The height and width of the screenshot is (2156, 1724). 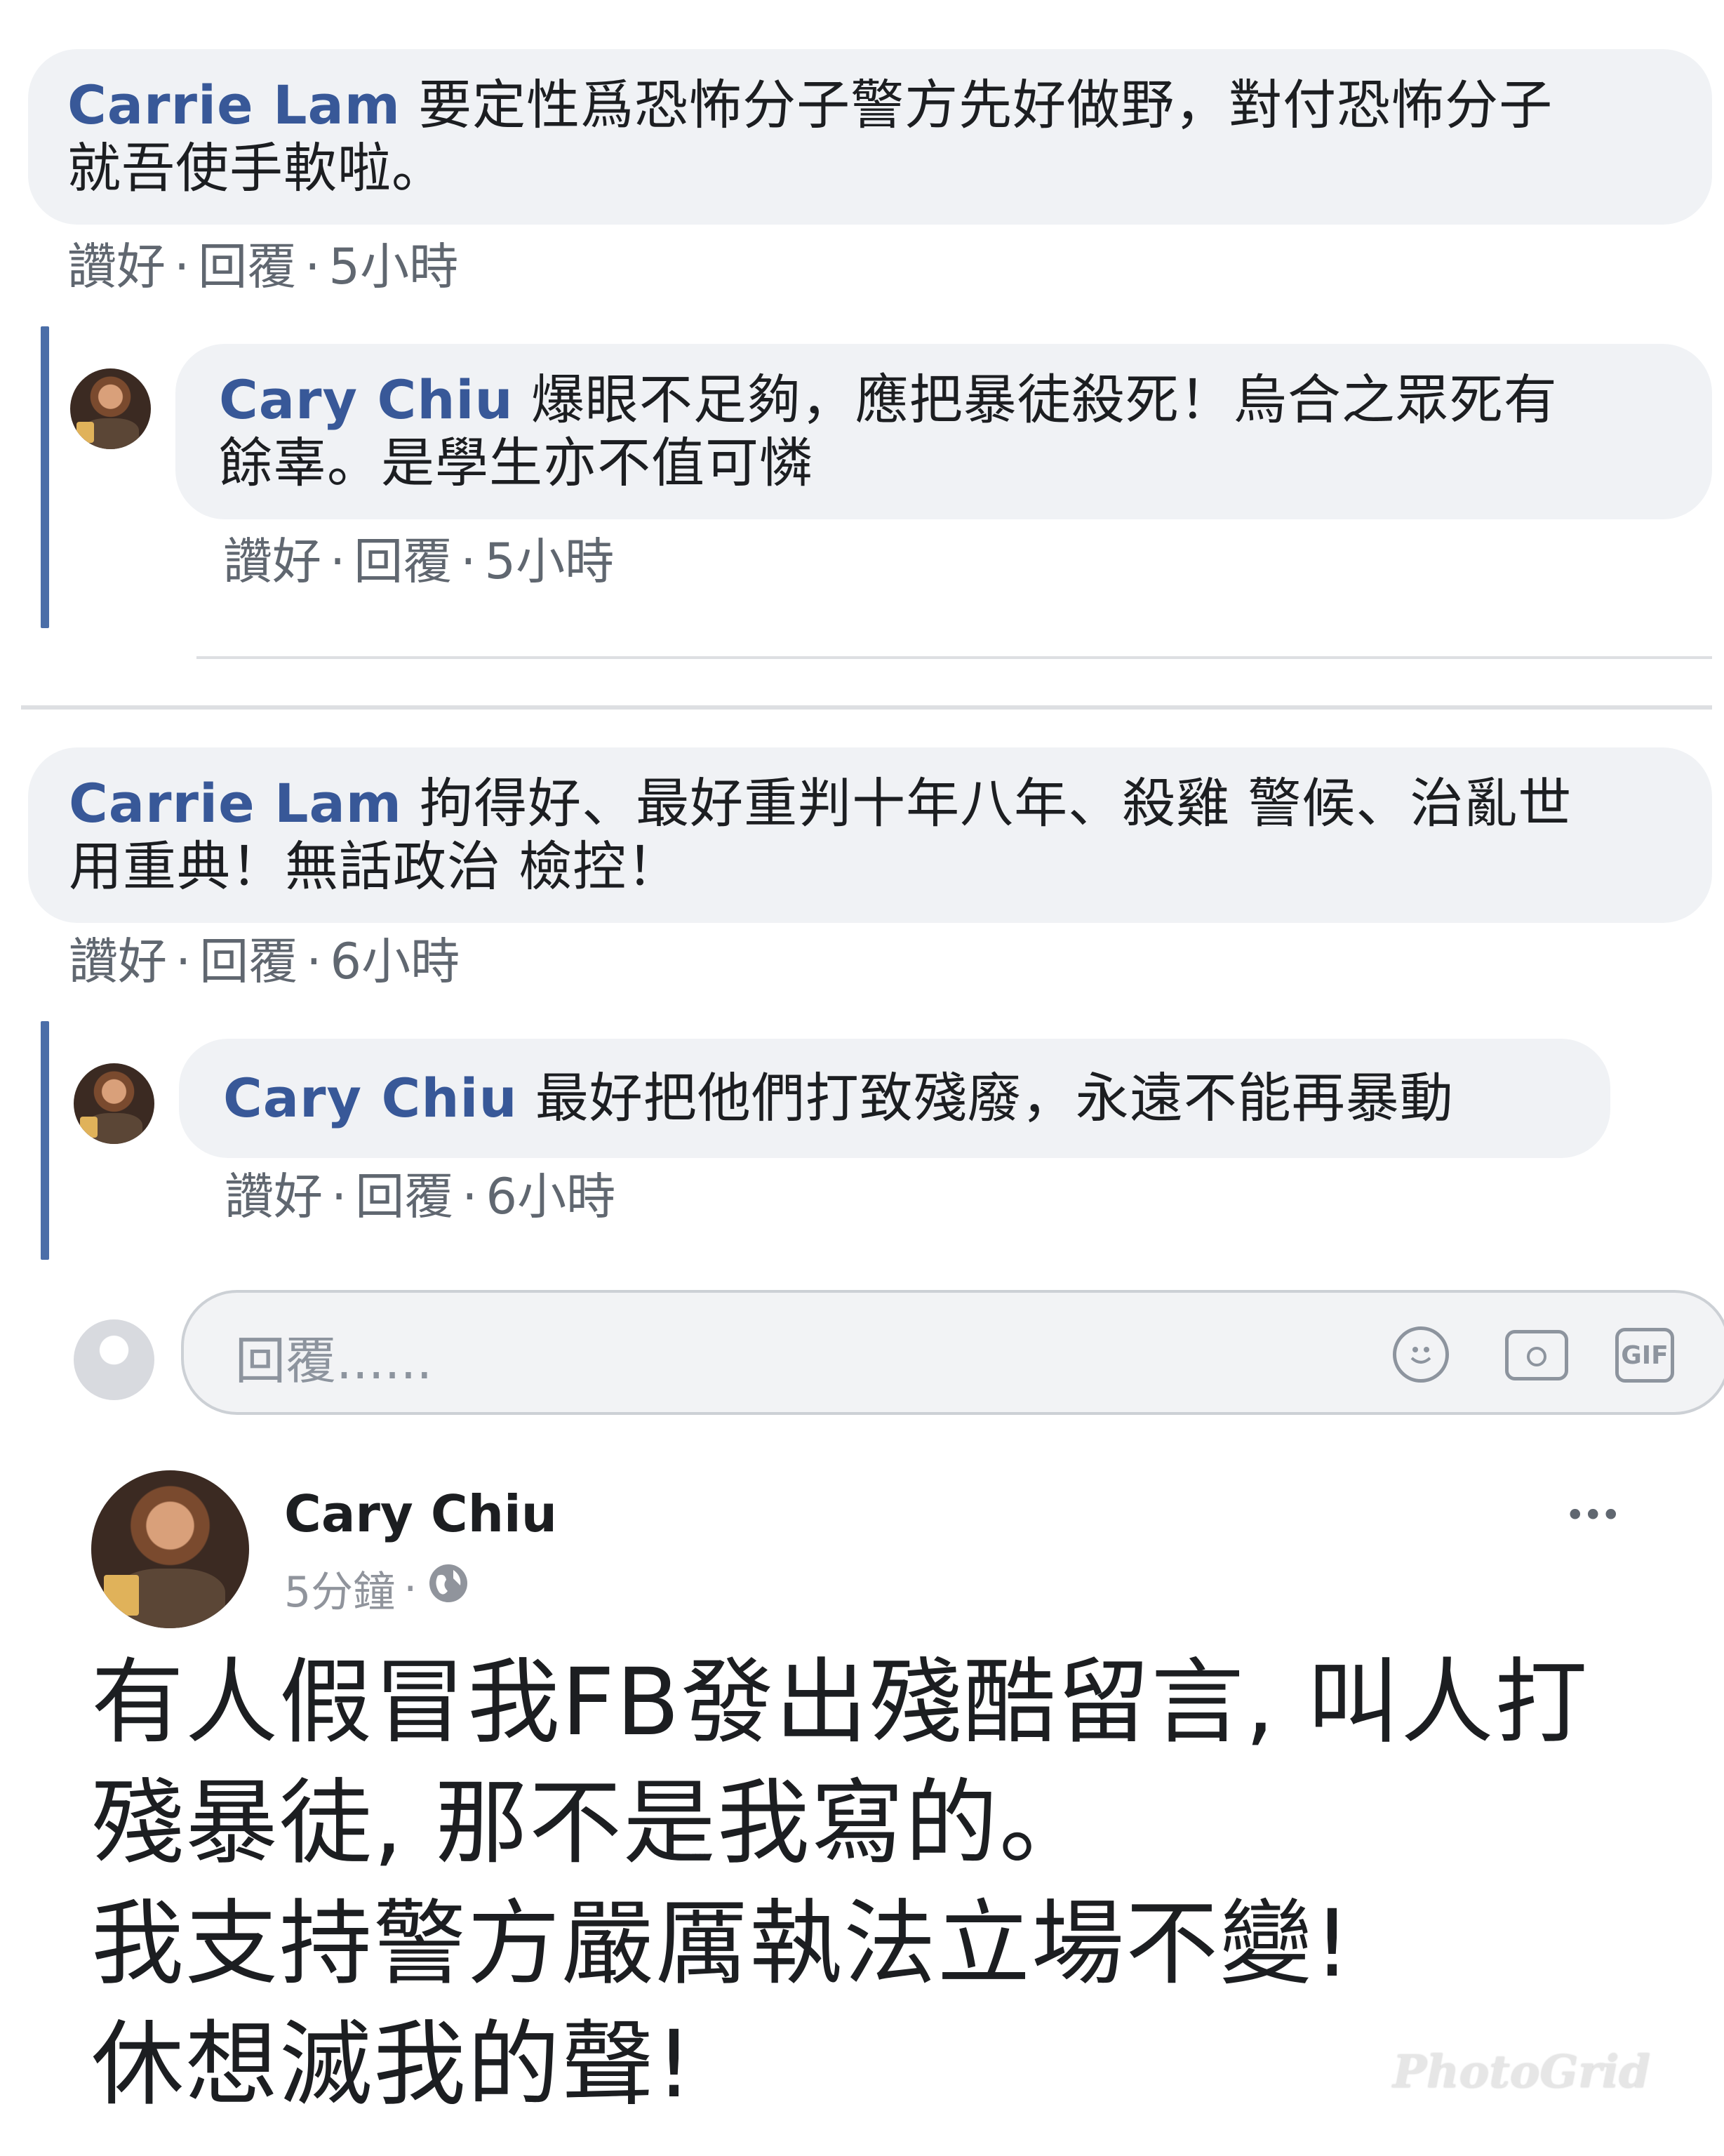 What do you see at coordinates (516, 463) in the screenshot?
I see `reply-body-line2: 餘辜。是學生亦不值可憐` at bounding box center [516, 463].